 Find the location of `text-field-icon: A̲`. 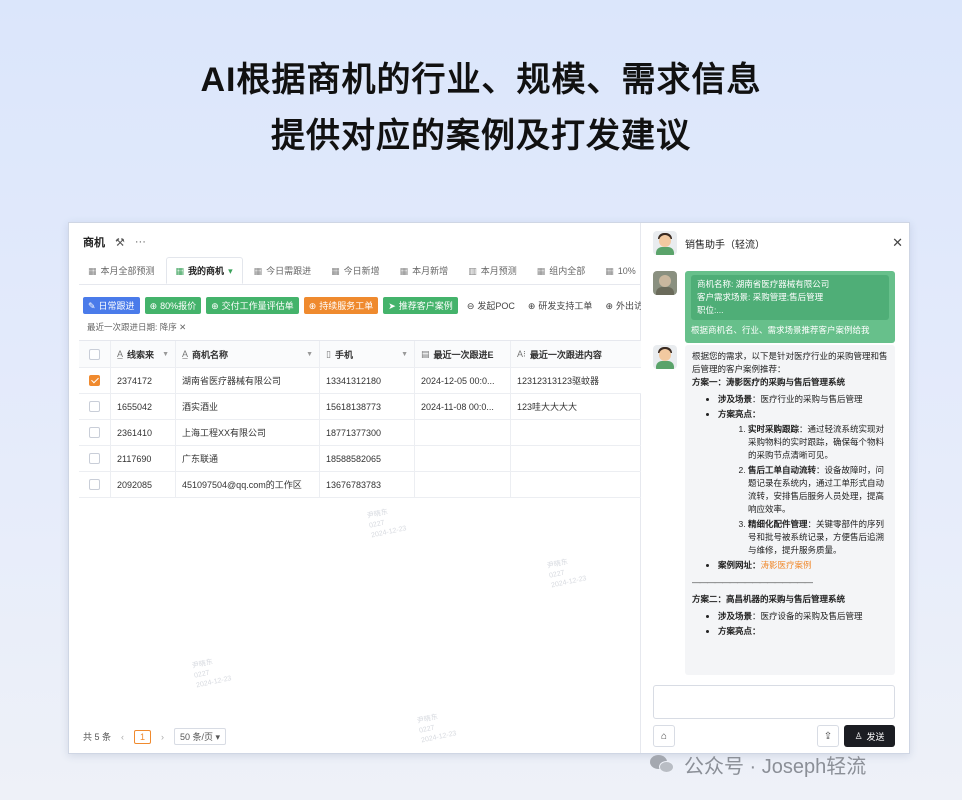

text-field-icon: A̲ is located at coordinates (185, 354).